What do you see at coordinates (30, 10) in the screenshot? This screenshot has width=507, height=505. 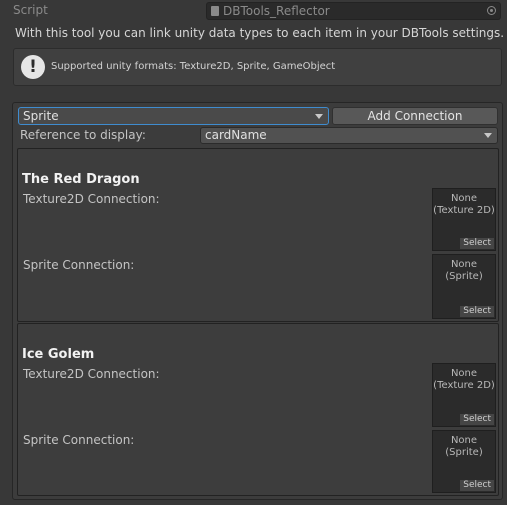 I see `script-label: Script` at bounding box center [30, 10].